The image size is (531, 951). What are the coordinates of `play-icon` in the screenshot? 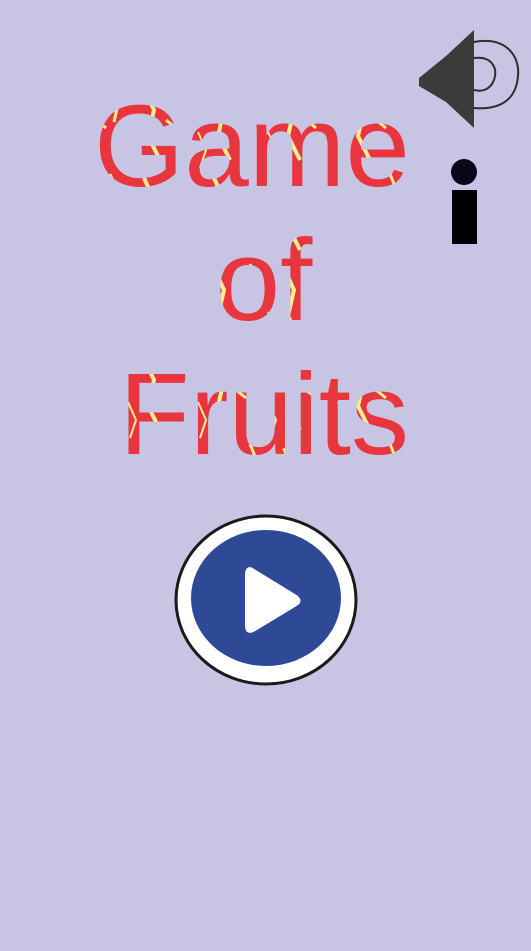 It's located at (266, 600).